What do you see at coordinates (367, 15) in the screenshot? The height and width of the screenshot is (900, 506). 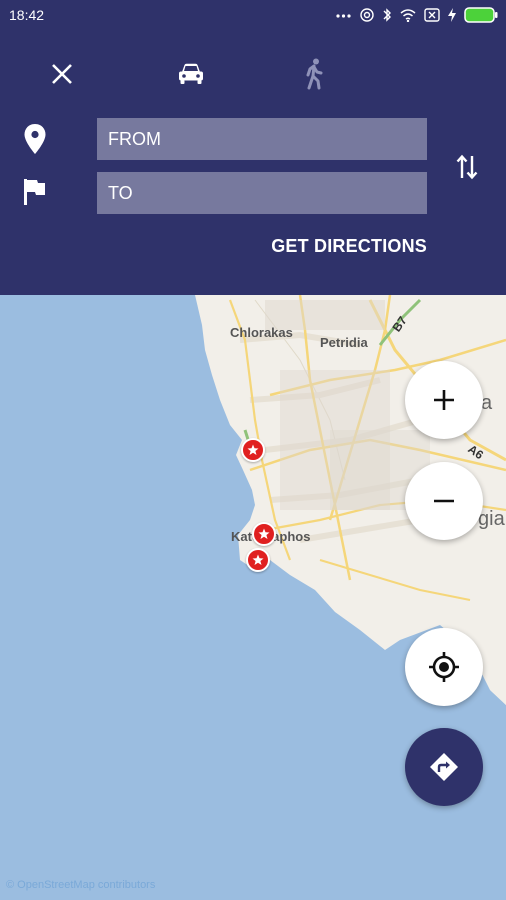 I see `headset-icon` at bounding box center [367, 15].